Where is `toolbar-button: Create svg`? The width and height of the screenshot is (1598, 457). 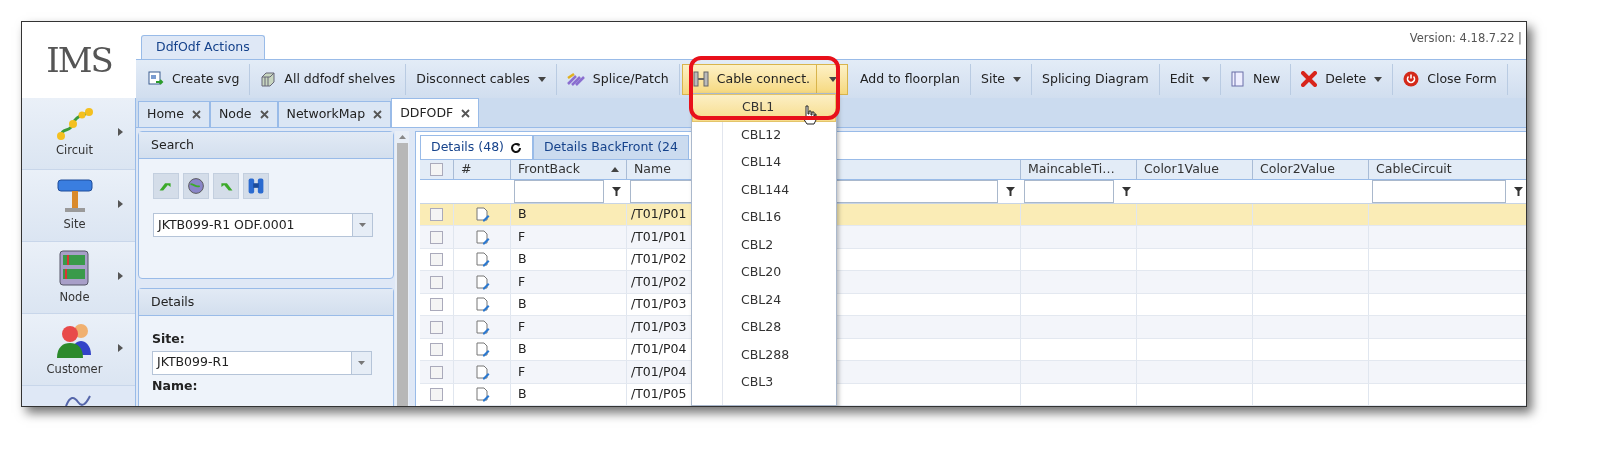
toolbar-button: Create svg is located at coordinates (194, 79).